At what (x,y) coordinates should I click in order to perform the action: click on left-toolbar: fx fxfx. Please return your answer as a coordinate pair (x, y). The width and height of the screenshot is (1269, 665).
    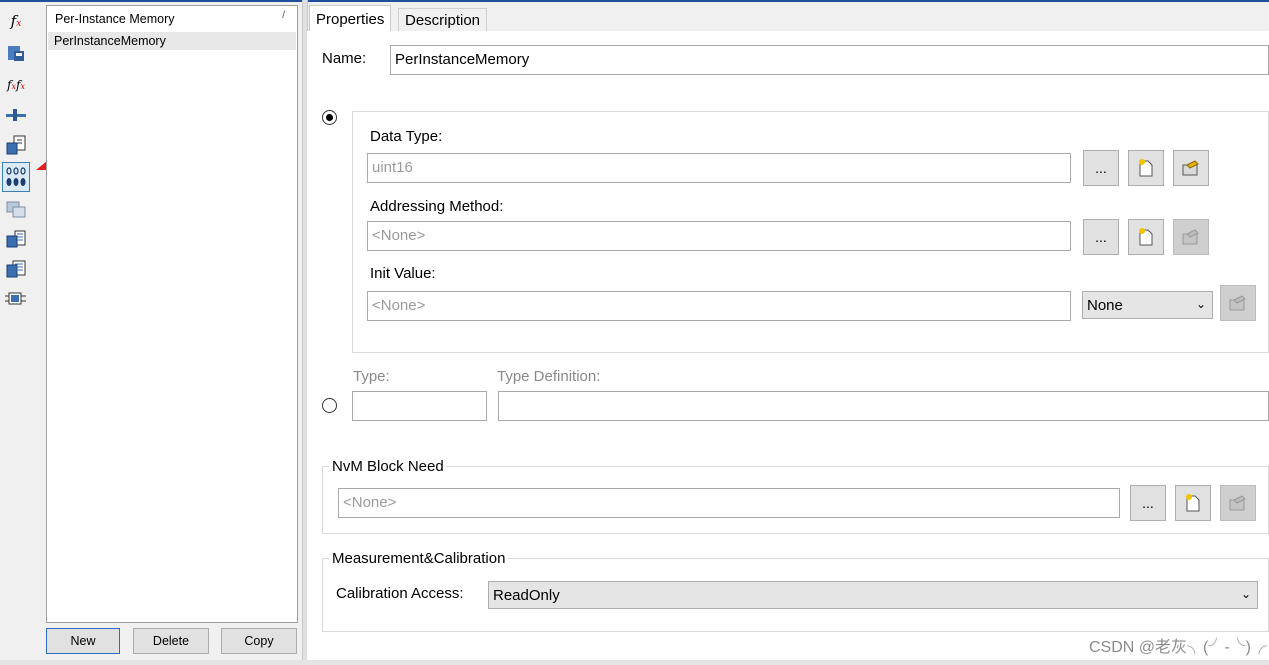
    Looking at the image, I should click on (16, 159).